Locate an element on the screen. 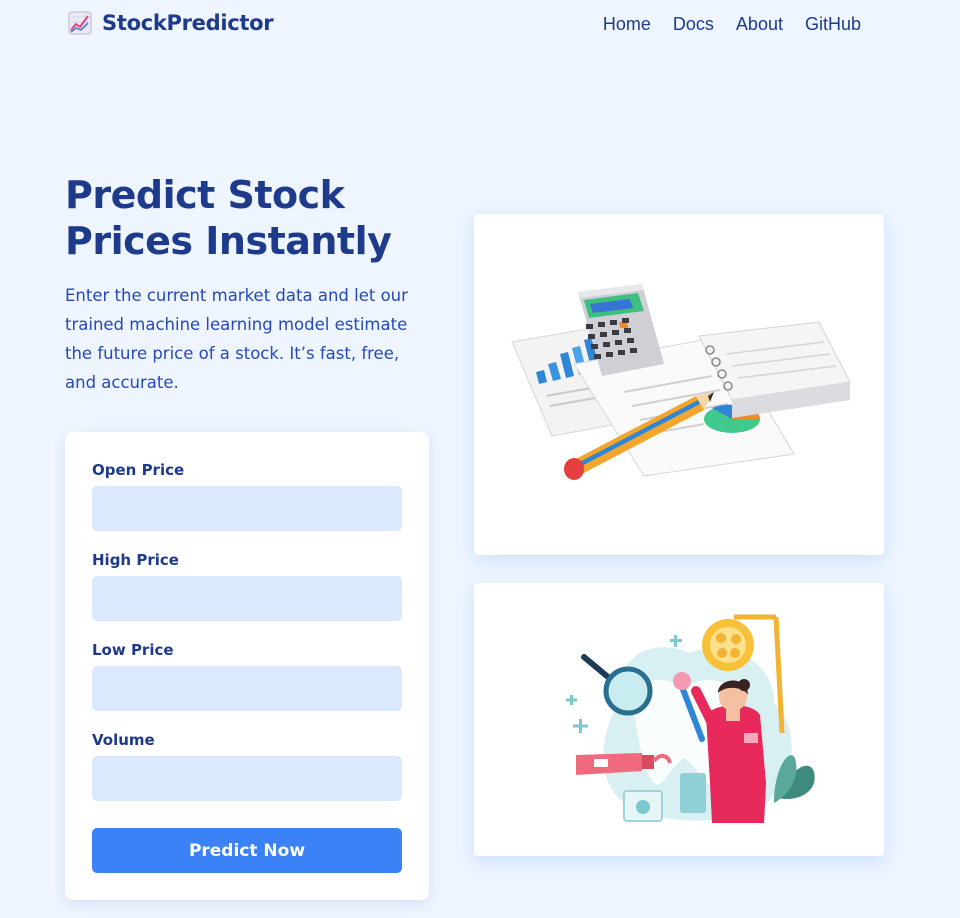  nav-about-link: About is located at coordinates (759, 24).